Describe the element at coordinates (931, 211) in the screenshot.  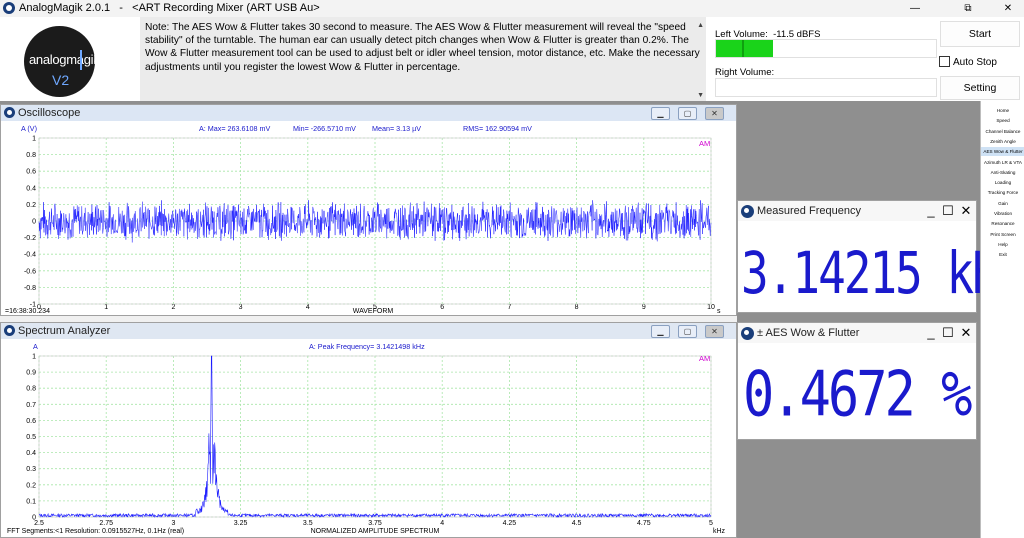
I see `measured-frequency-minimize-button: _` at that location.